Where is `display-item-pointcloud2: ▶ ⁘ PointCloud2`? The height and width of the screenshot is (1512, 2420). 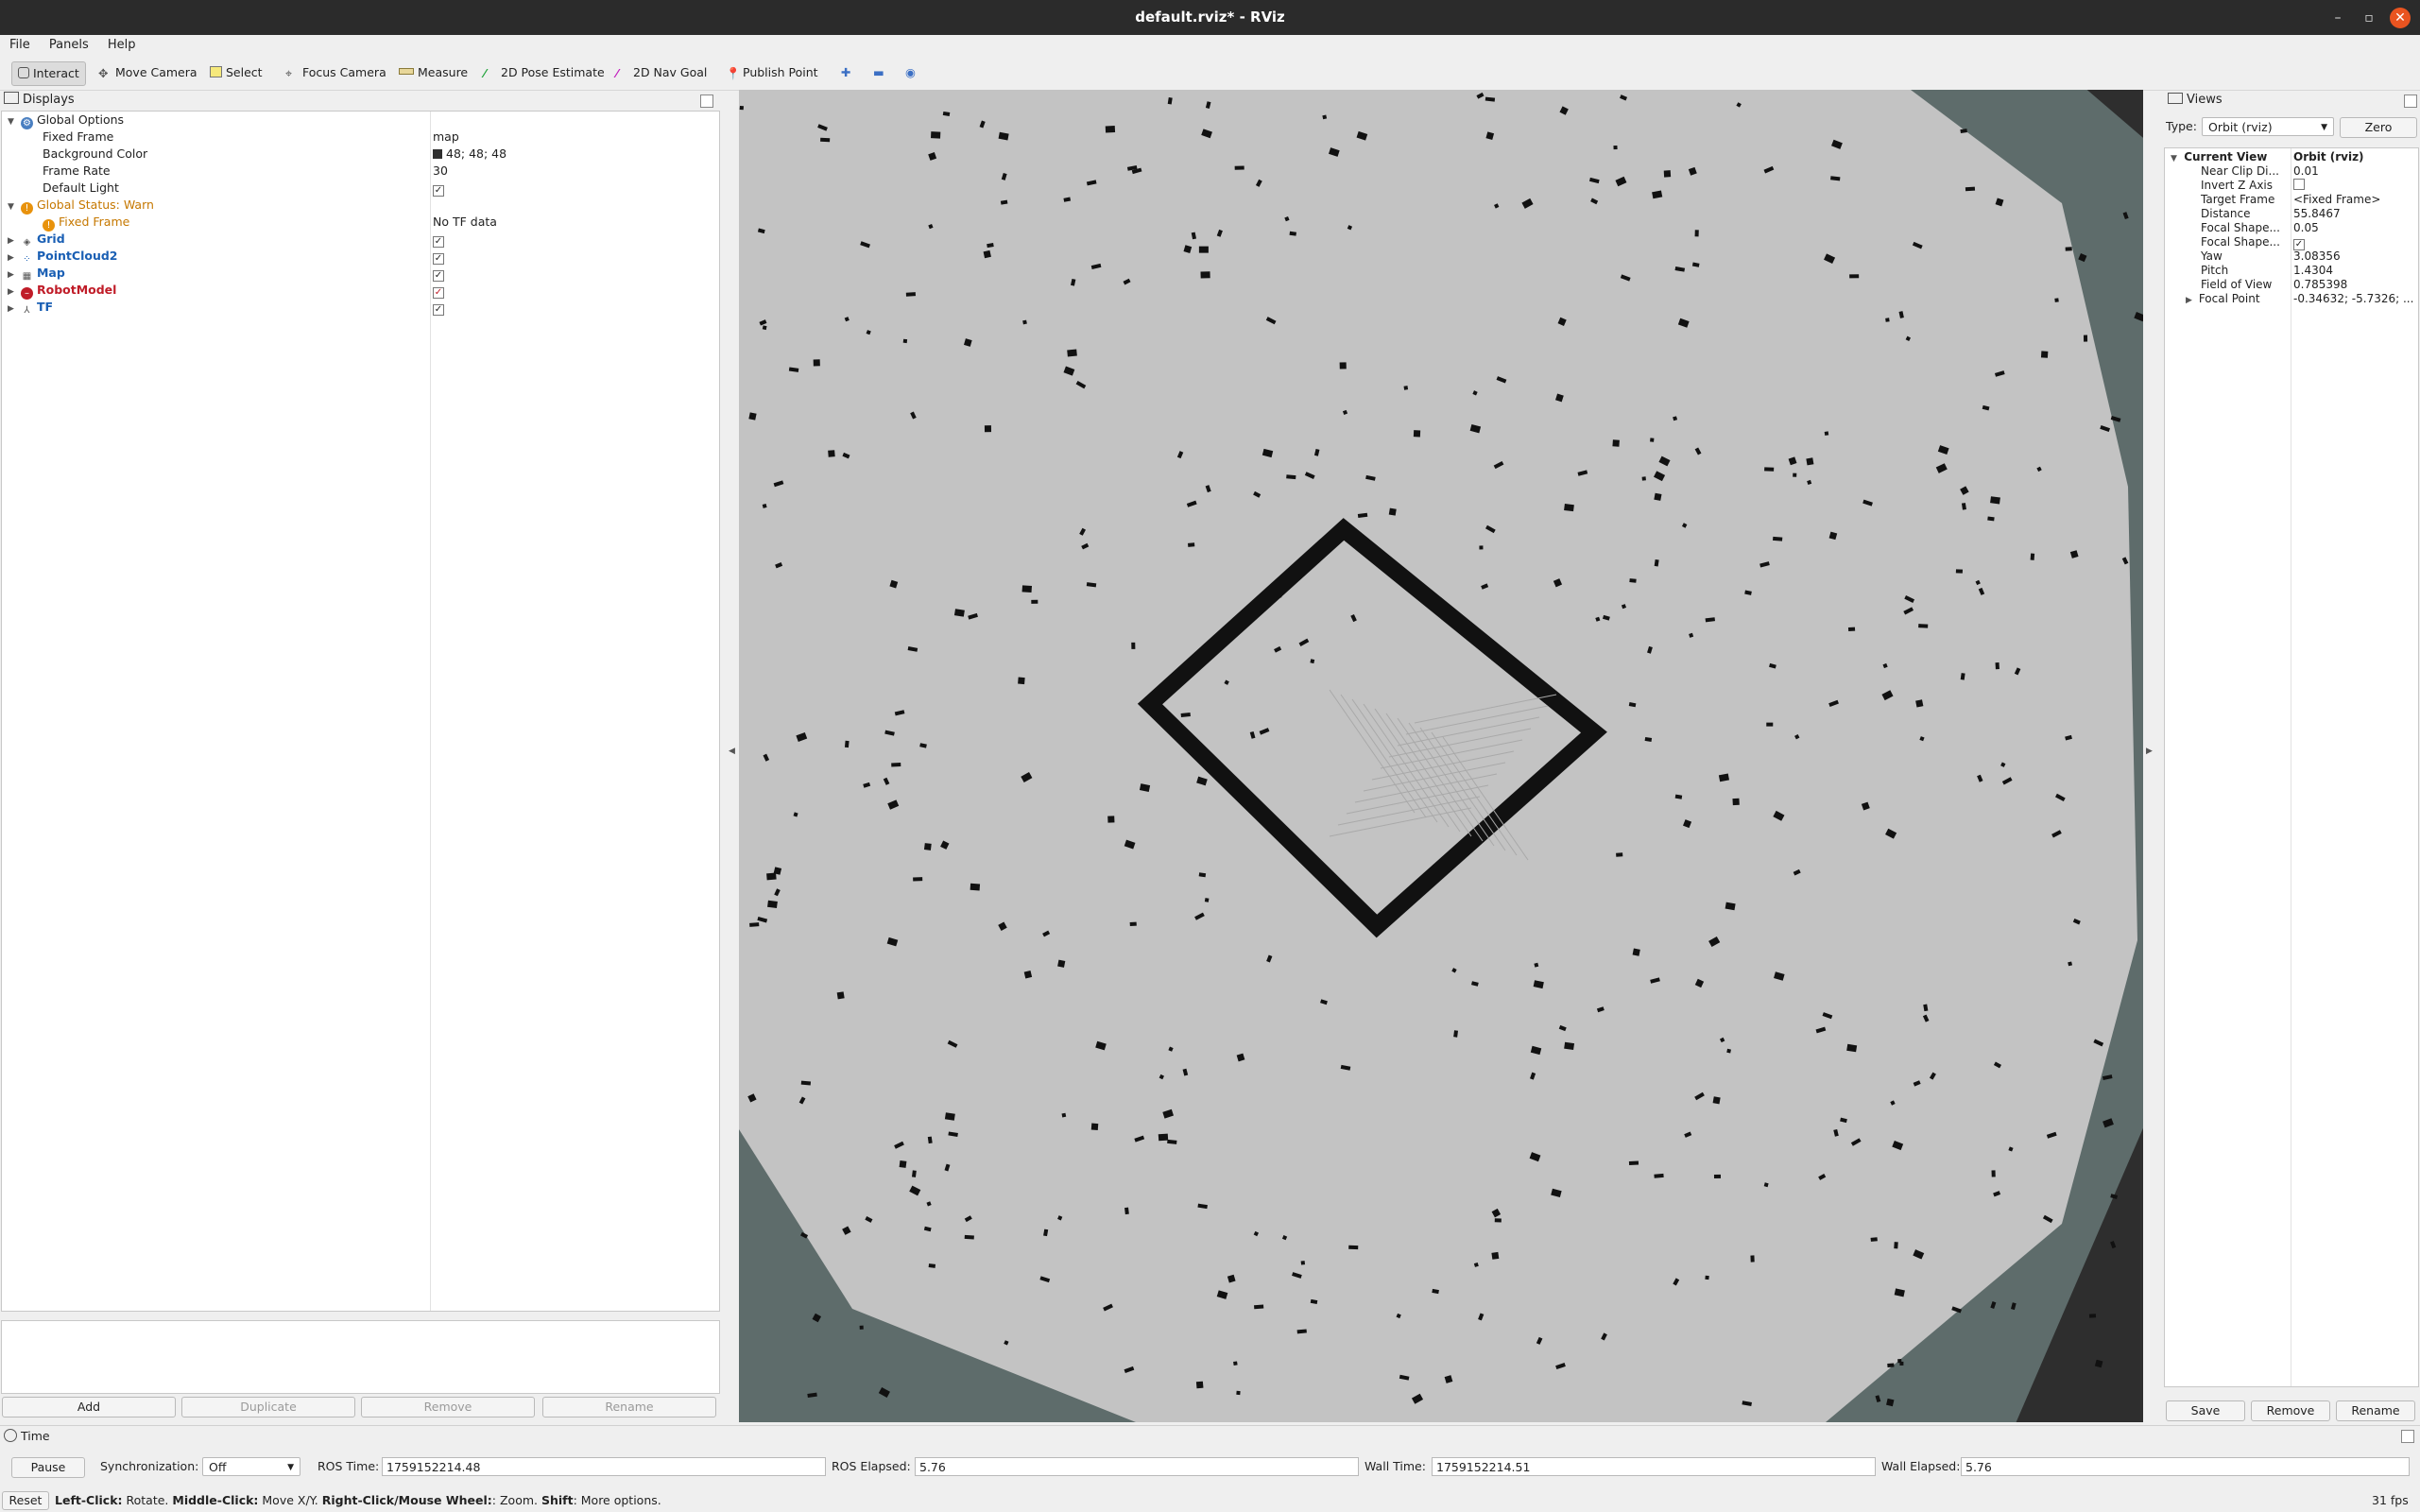 display-item-pointcloud2: ▶ ⁘ PointCloud2 is located at coordinates (62, 256).